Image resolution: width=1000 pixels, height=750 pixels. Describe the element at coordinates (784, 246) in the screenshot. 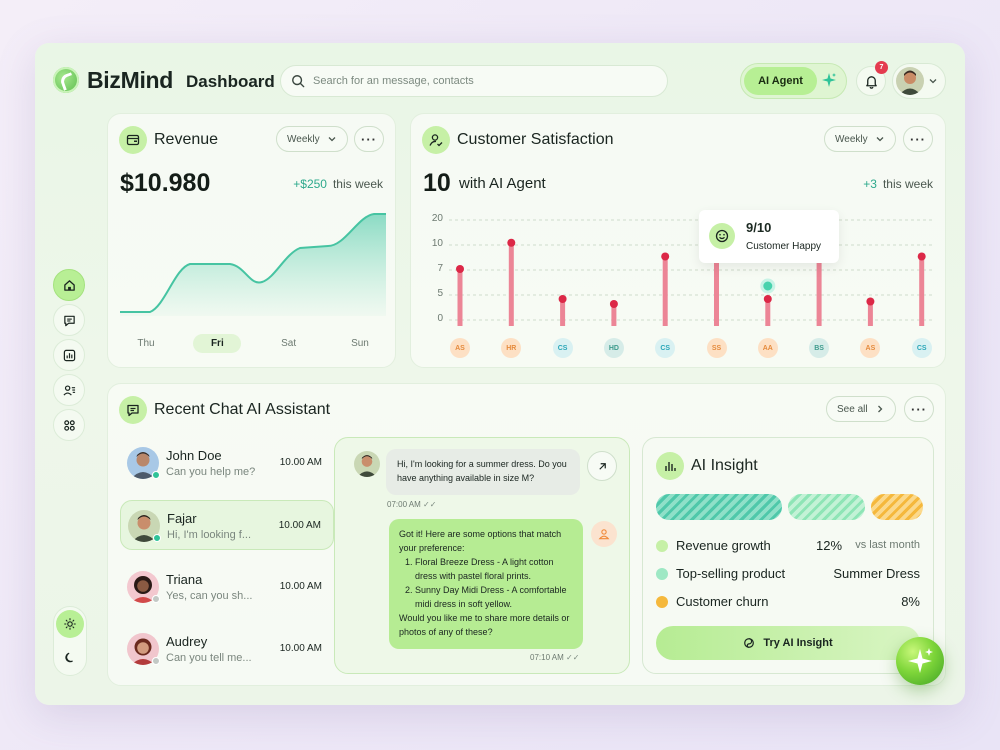

I see `tooltip-label: Customer Happy` at that location.